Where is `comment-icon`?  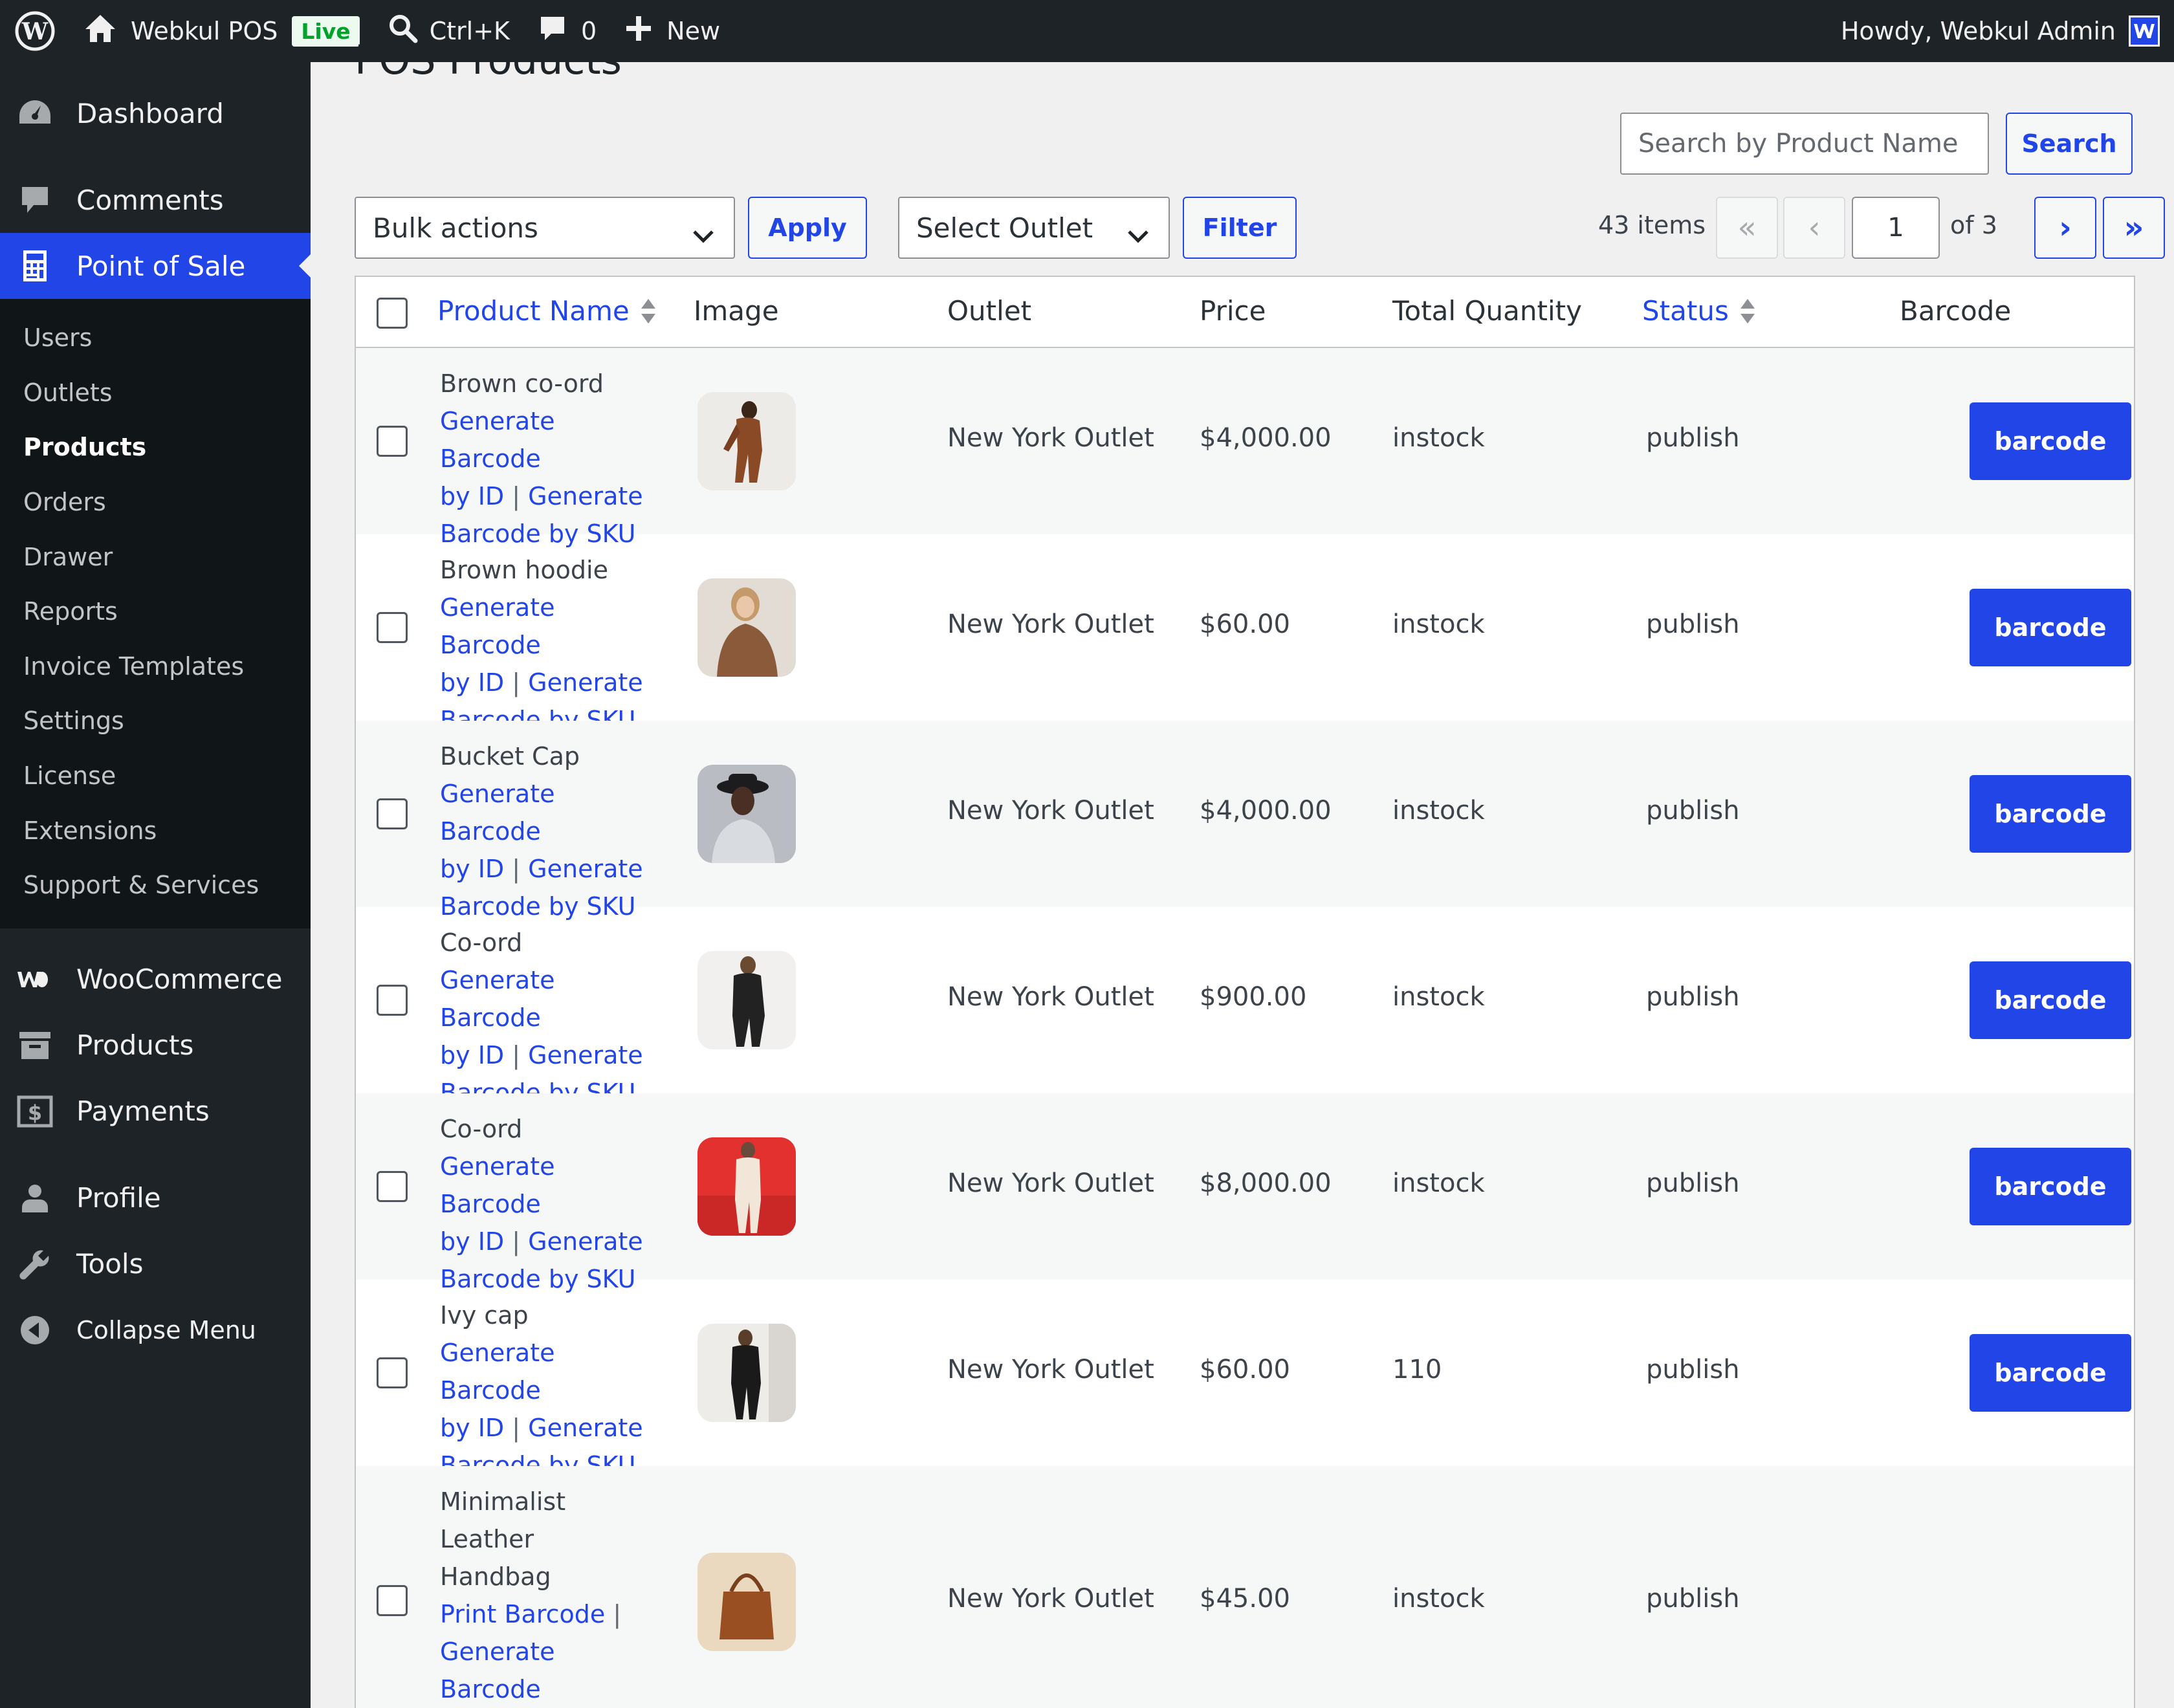 comment-icon is located at coordinates (35, 200).